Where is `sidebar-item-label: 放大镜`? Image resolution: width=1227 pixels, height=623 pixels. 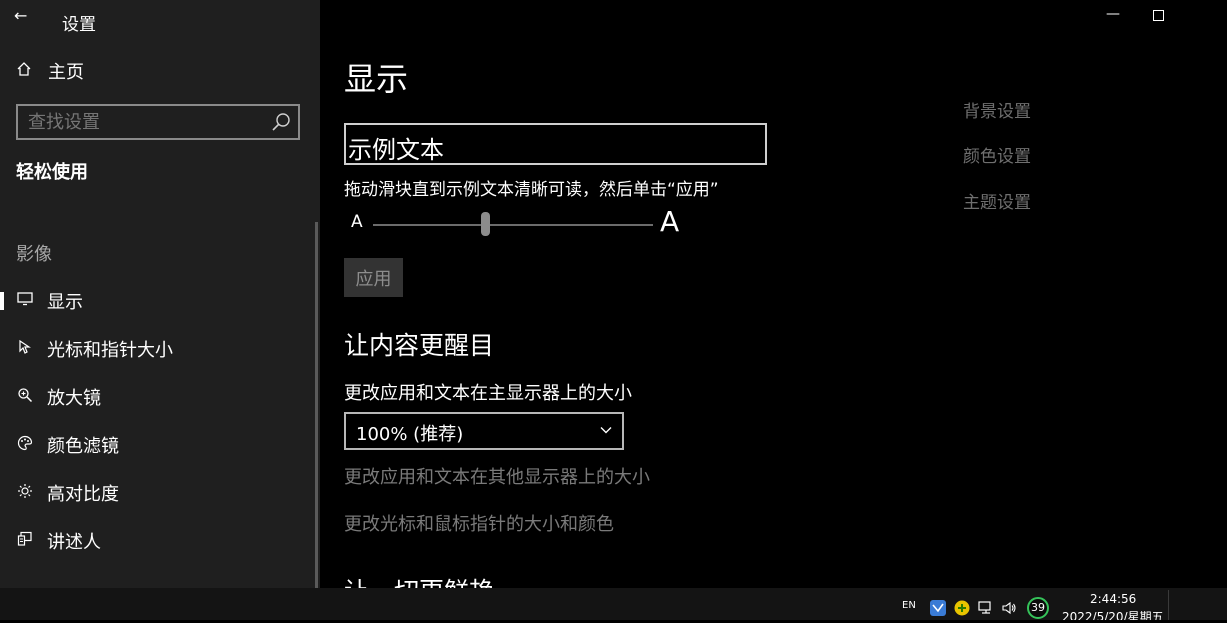 sidebar-item-label: 放大镜 is located at coordinates (74, 398).